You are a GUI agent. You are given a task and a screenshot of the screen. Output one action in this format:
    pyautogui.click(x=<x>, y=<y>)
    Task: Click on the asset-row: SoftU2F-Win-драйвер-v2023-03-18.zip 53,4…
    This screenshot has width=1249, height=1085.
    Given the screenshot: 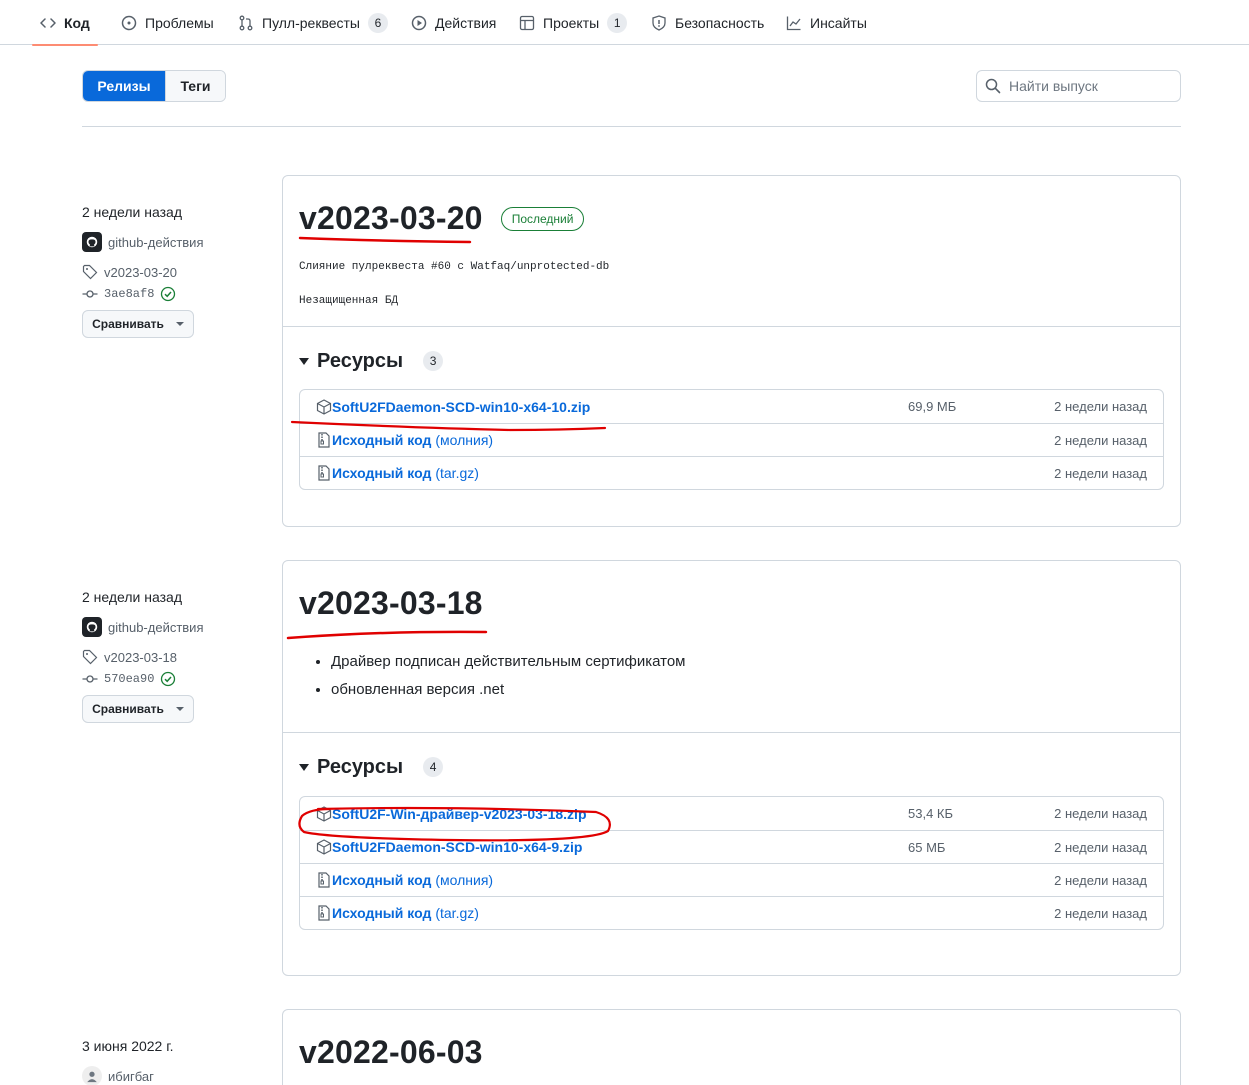 What is the action you would take?
    pyautogui.click(x=731, y=813)
    